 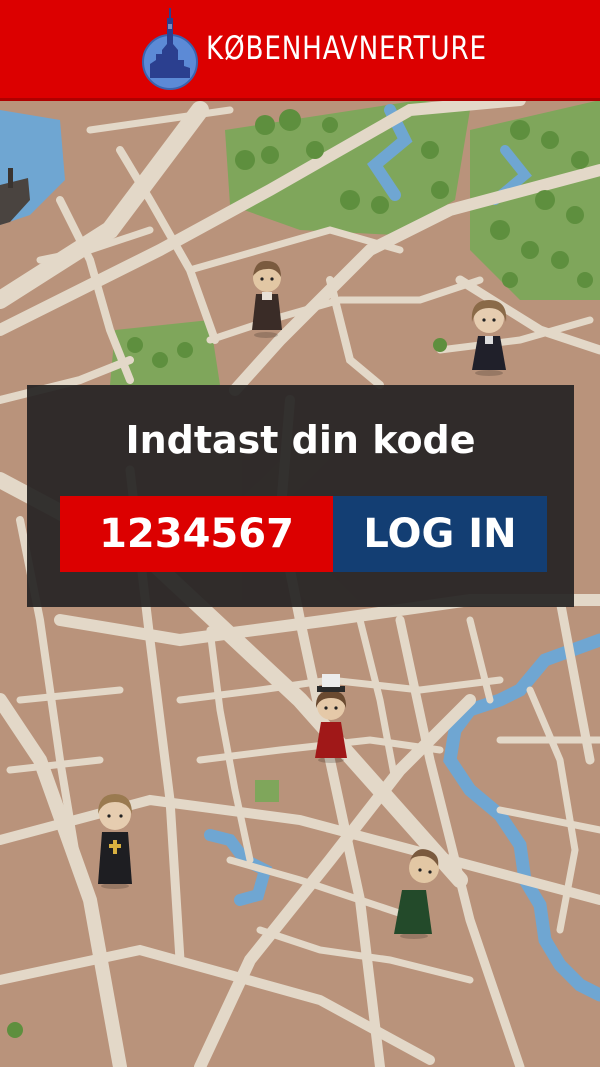 I want to click on code-input, so click(x=196, y=534).